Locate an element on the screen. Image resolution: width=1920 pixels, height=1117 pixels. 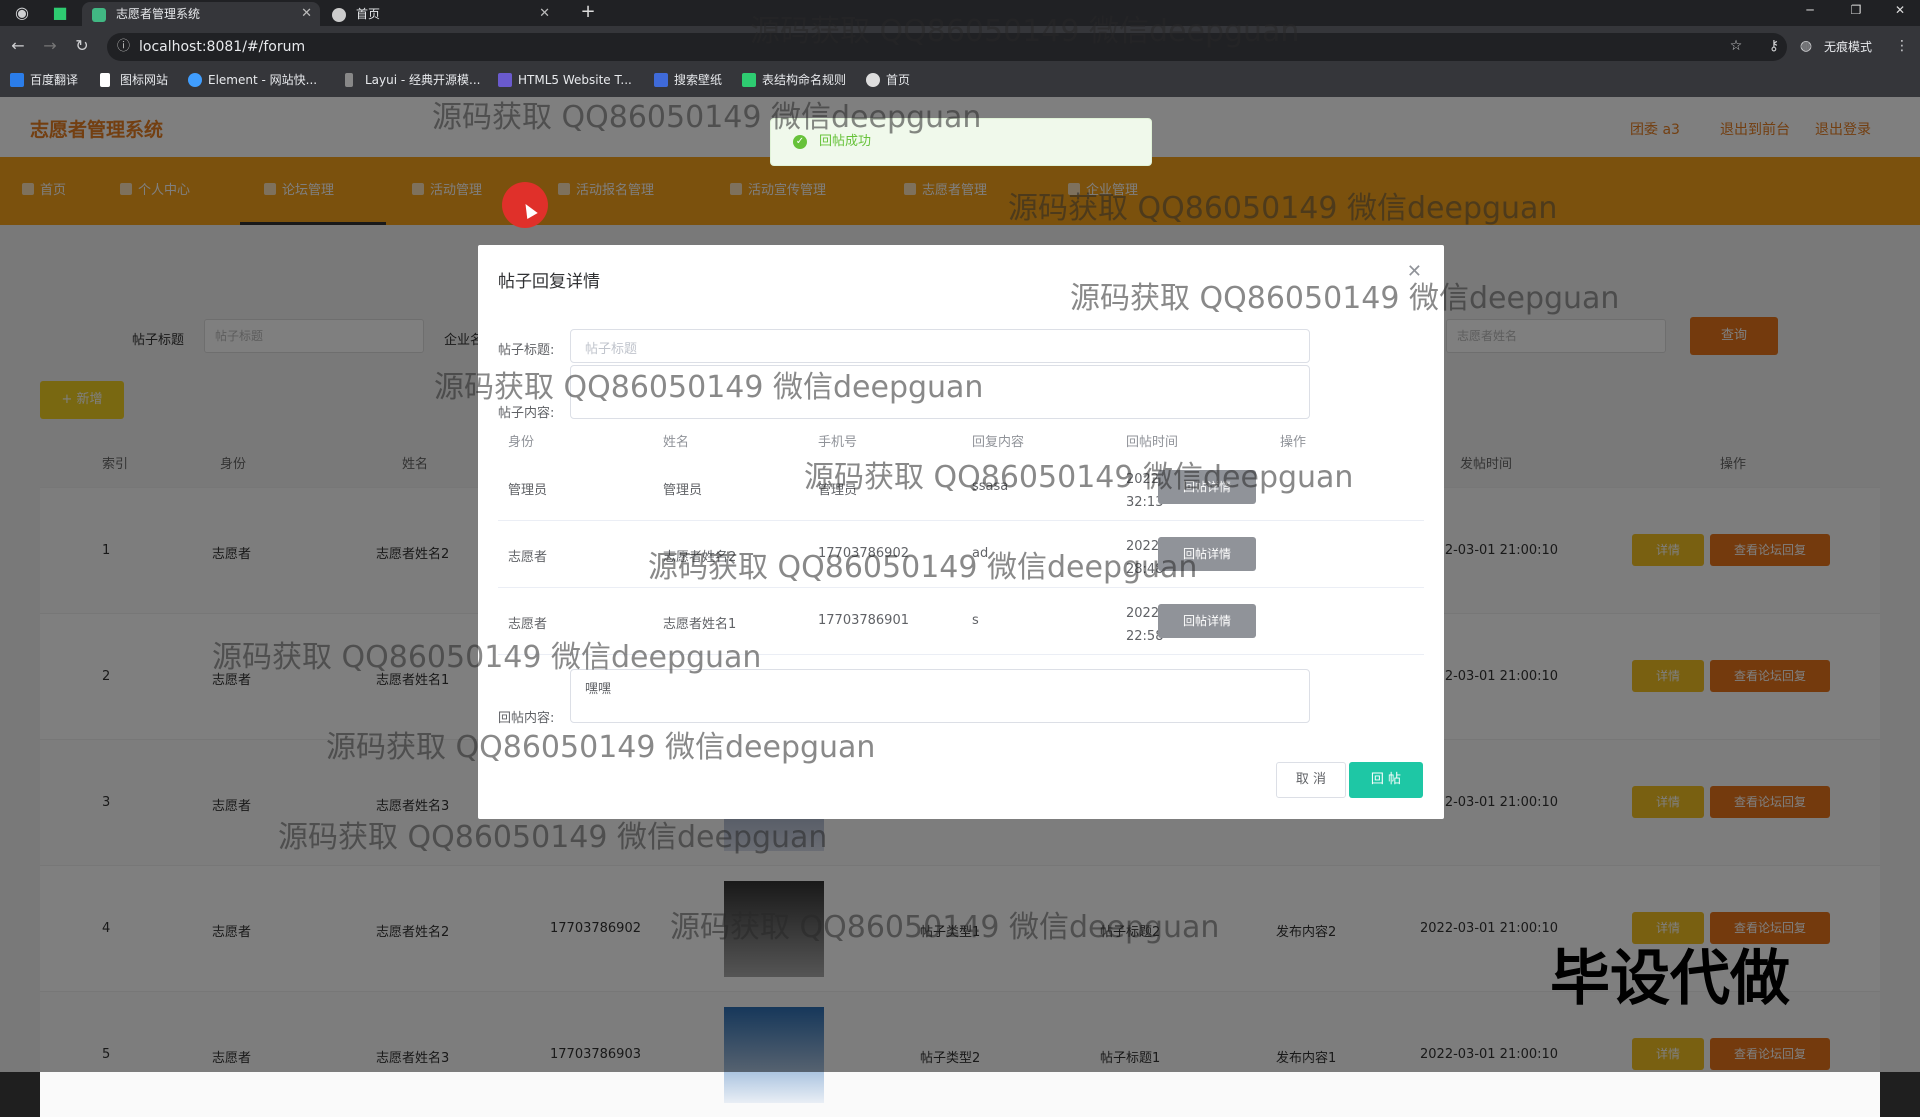
reply-role: 管理员 is located at coordinates (528, 490).